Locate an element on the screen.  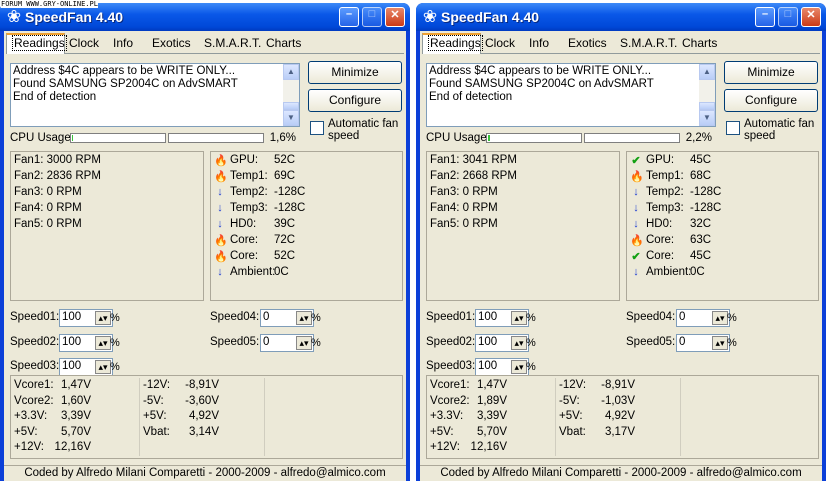
temperature-name: GPU: is located at coordinates (660, 160).